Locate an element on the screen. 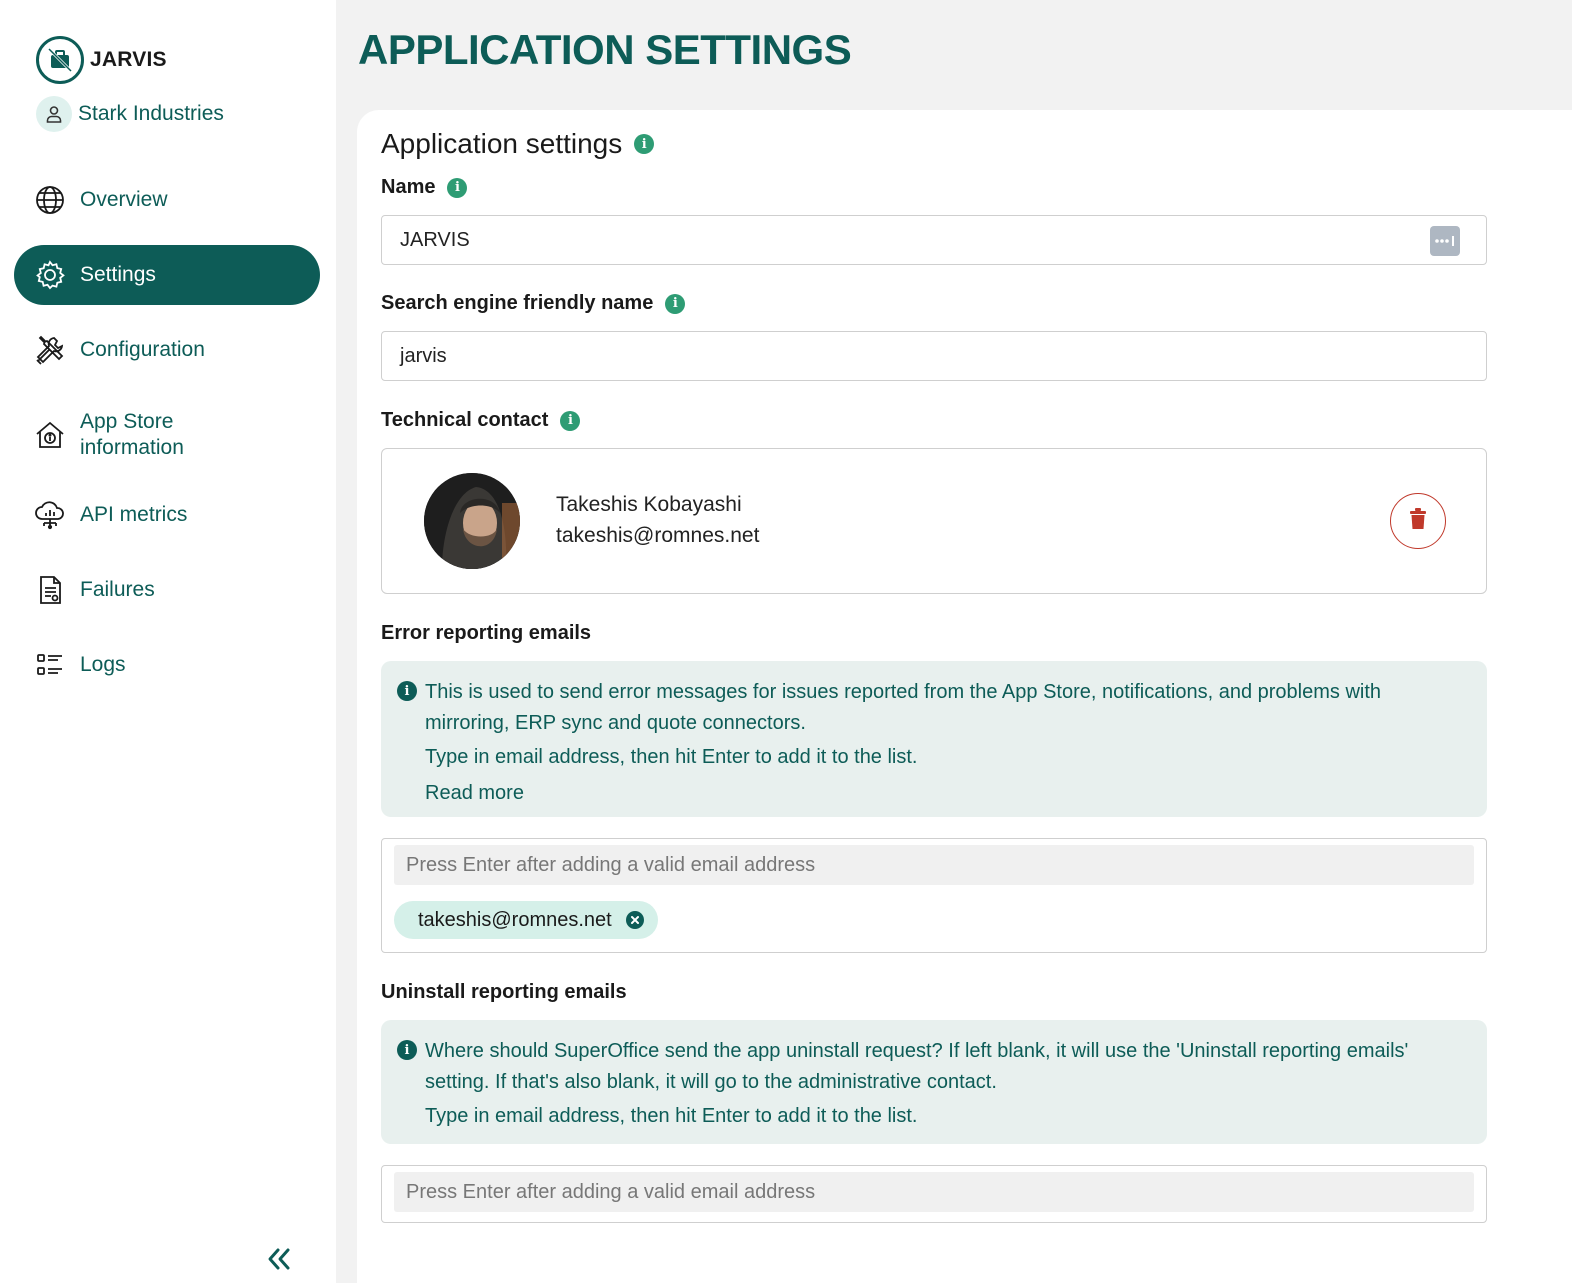 Image resolution: width=1572 pixels, height=1283 pixels. app-logo-icon is located at coordinates (60, 60).